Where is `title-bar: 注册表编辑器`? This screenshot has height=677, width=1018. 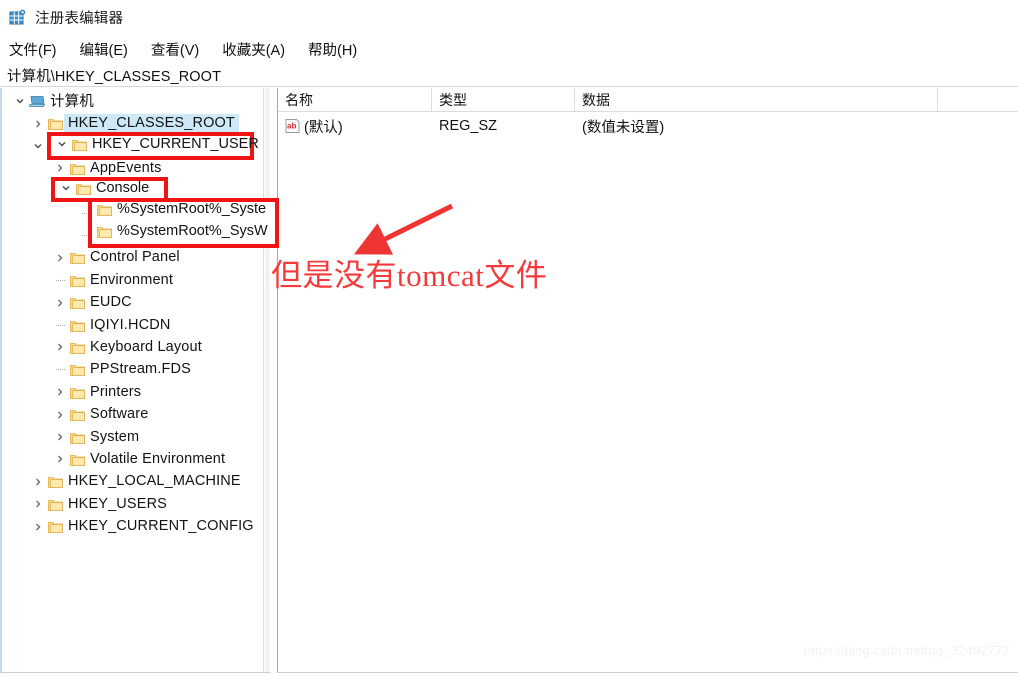
title-bar: 注册表编辑器 is located at coordinates (509, 17).